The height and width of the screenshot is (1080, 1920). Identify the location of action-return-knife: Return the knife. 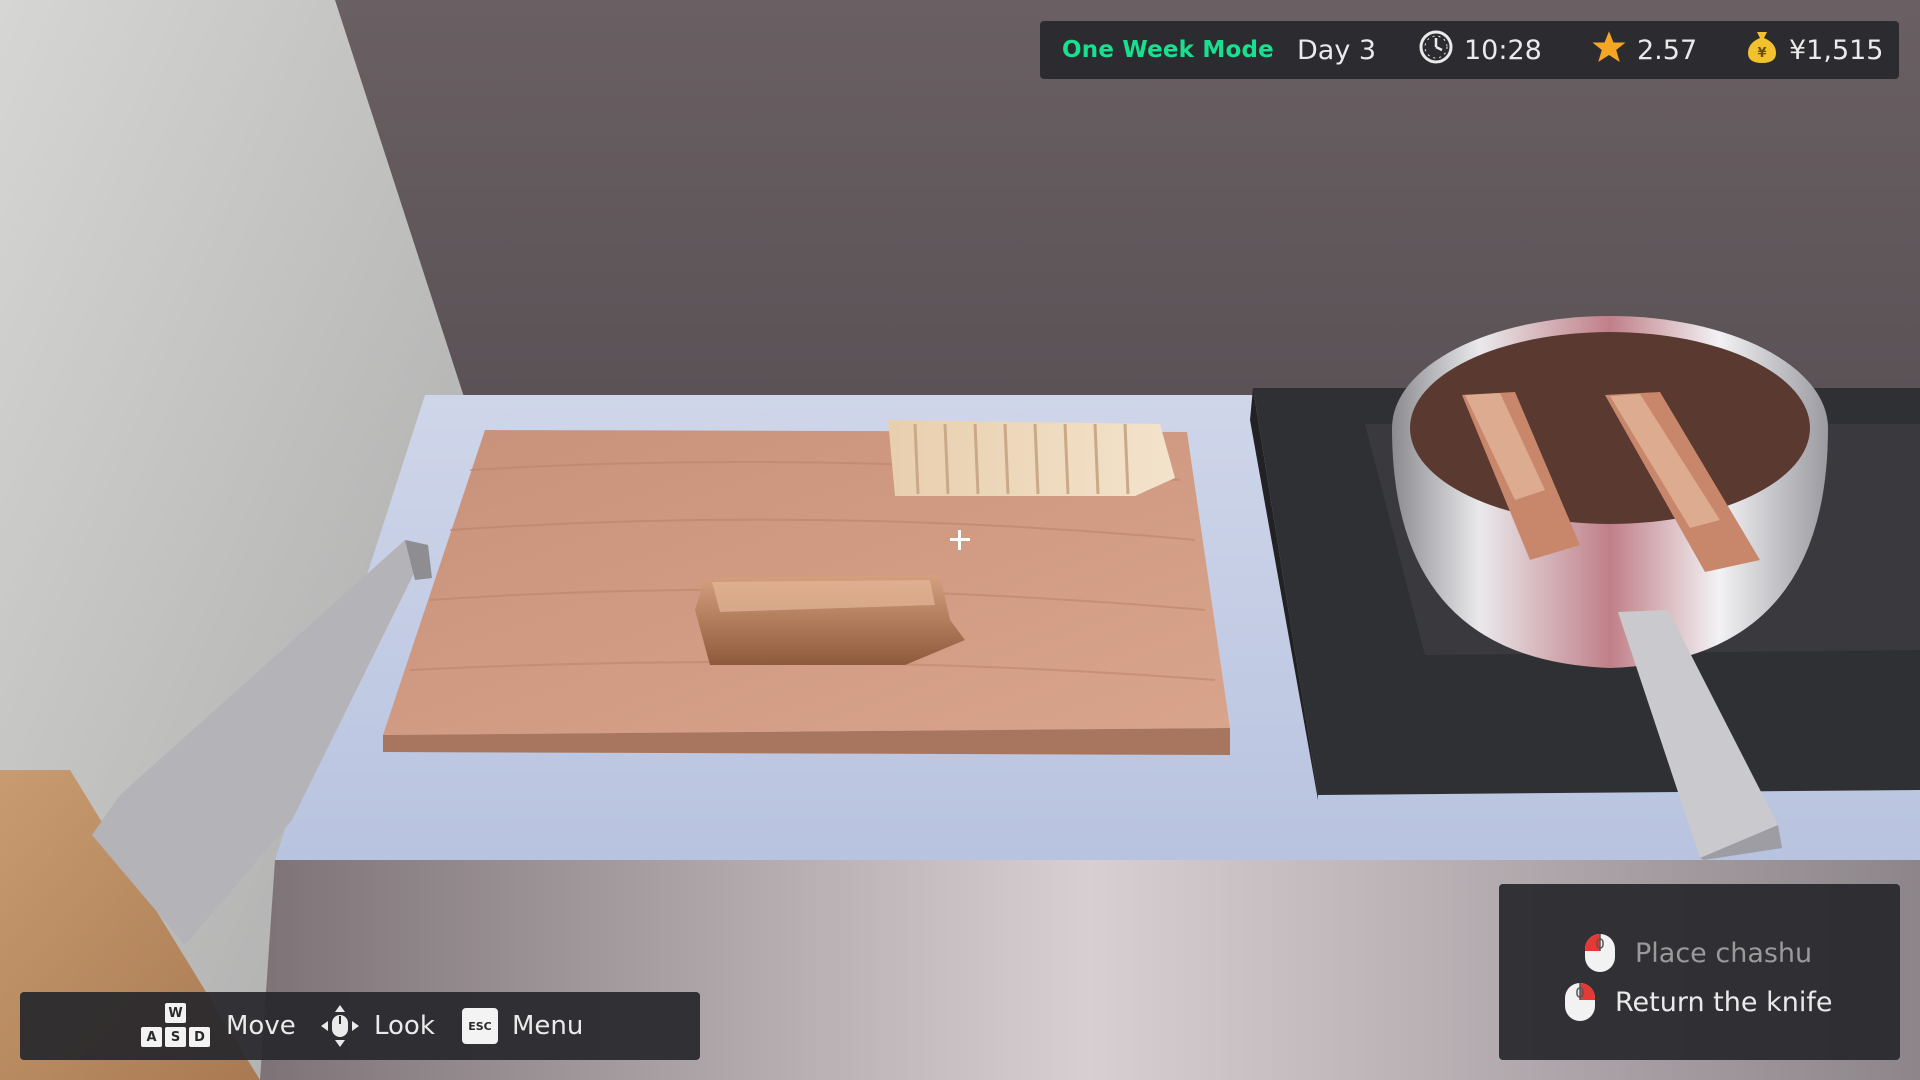
(1697, 1002).